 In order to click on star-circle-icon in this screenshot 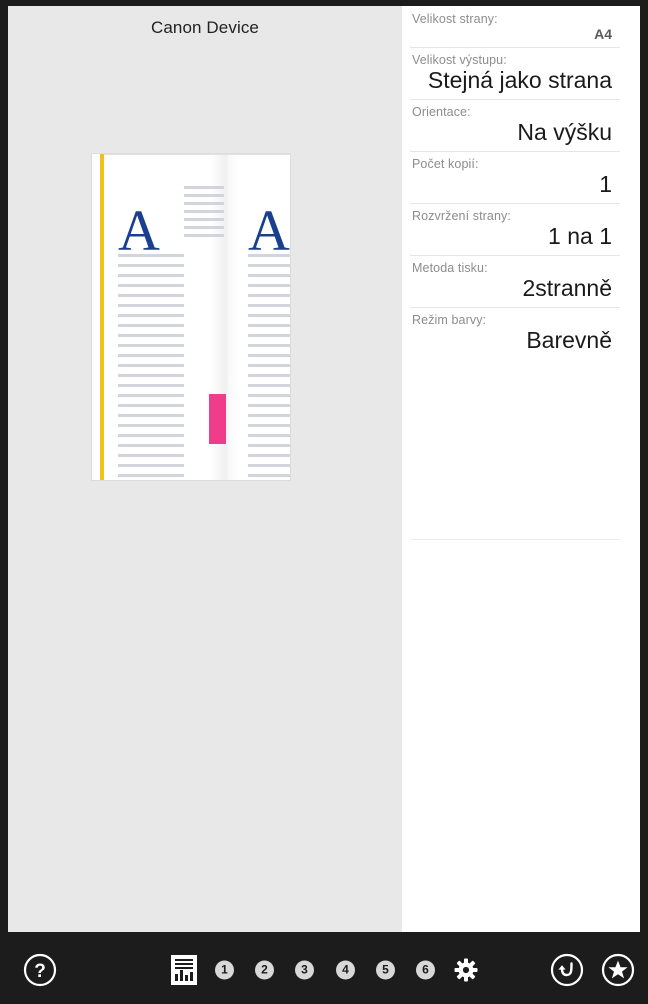, I will do `click(618, 970)`.